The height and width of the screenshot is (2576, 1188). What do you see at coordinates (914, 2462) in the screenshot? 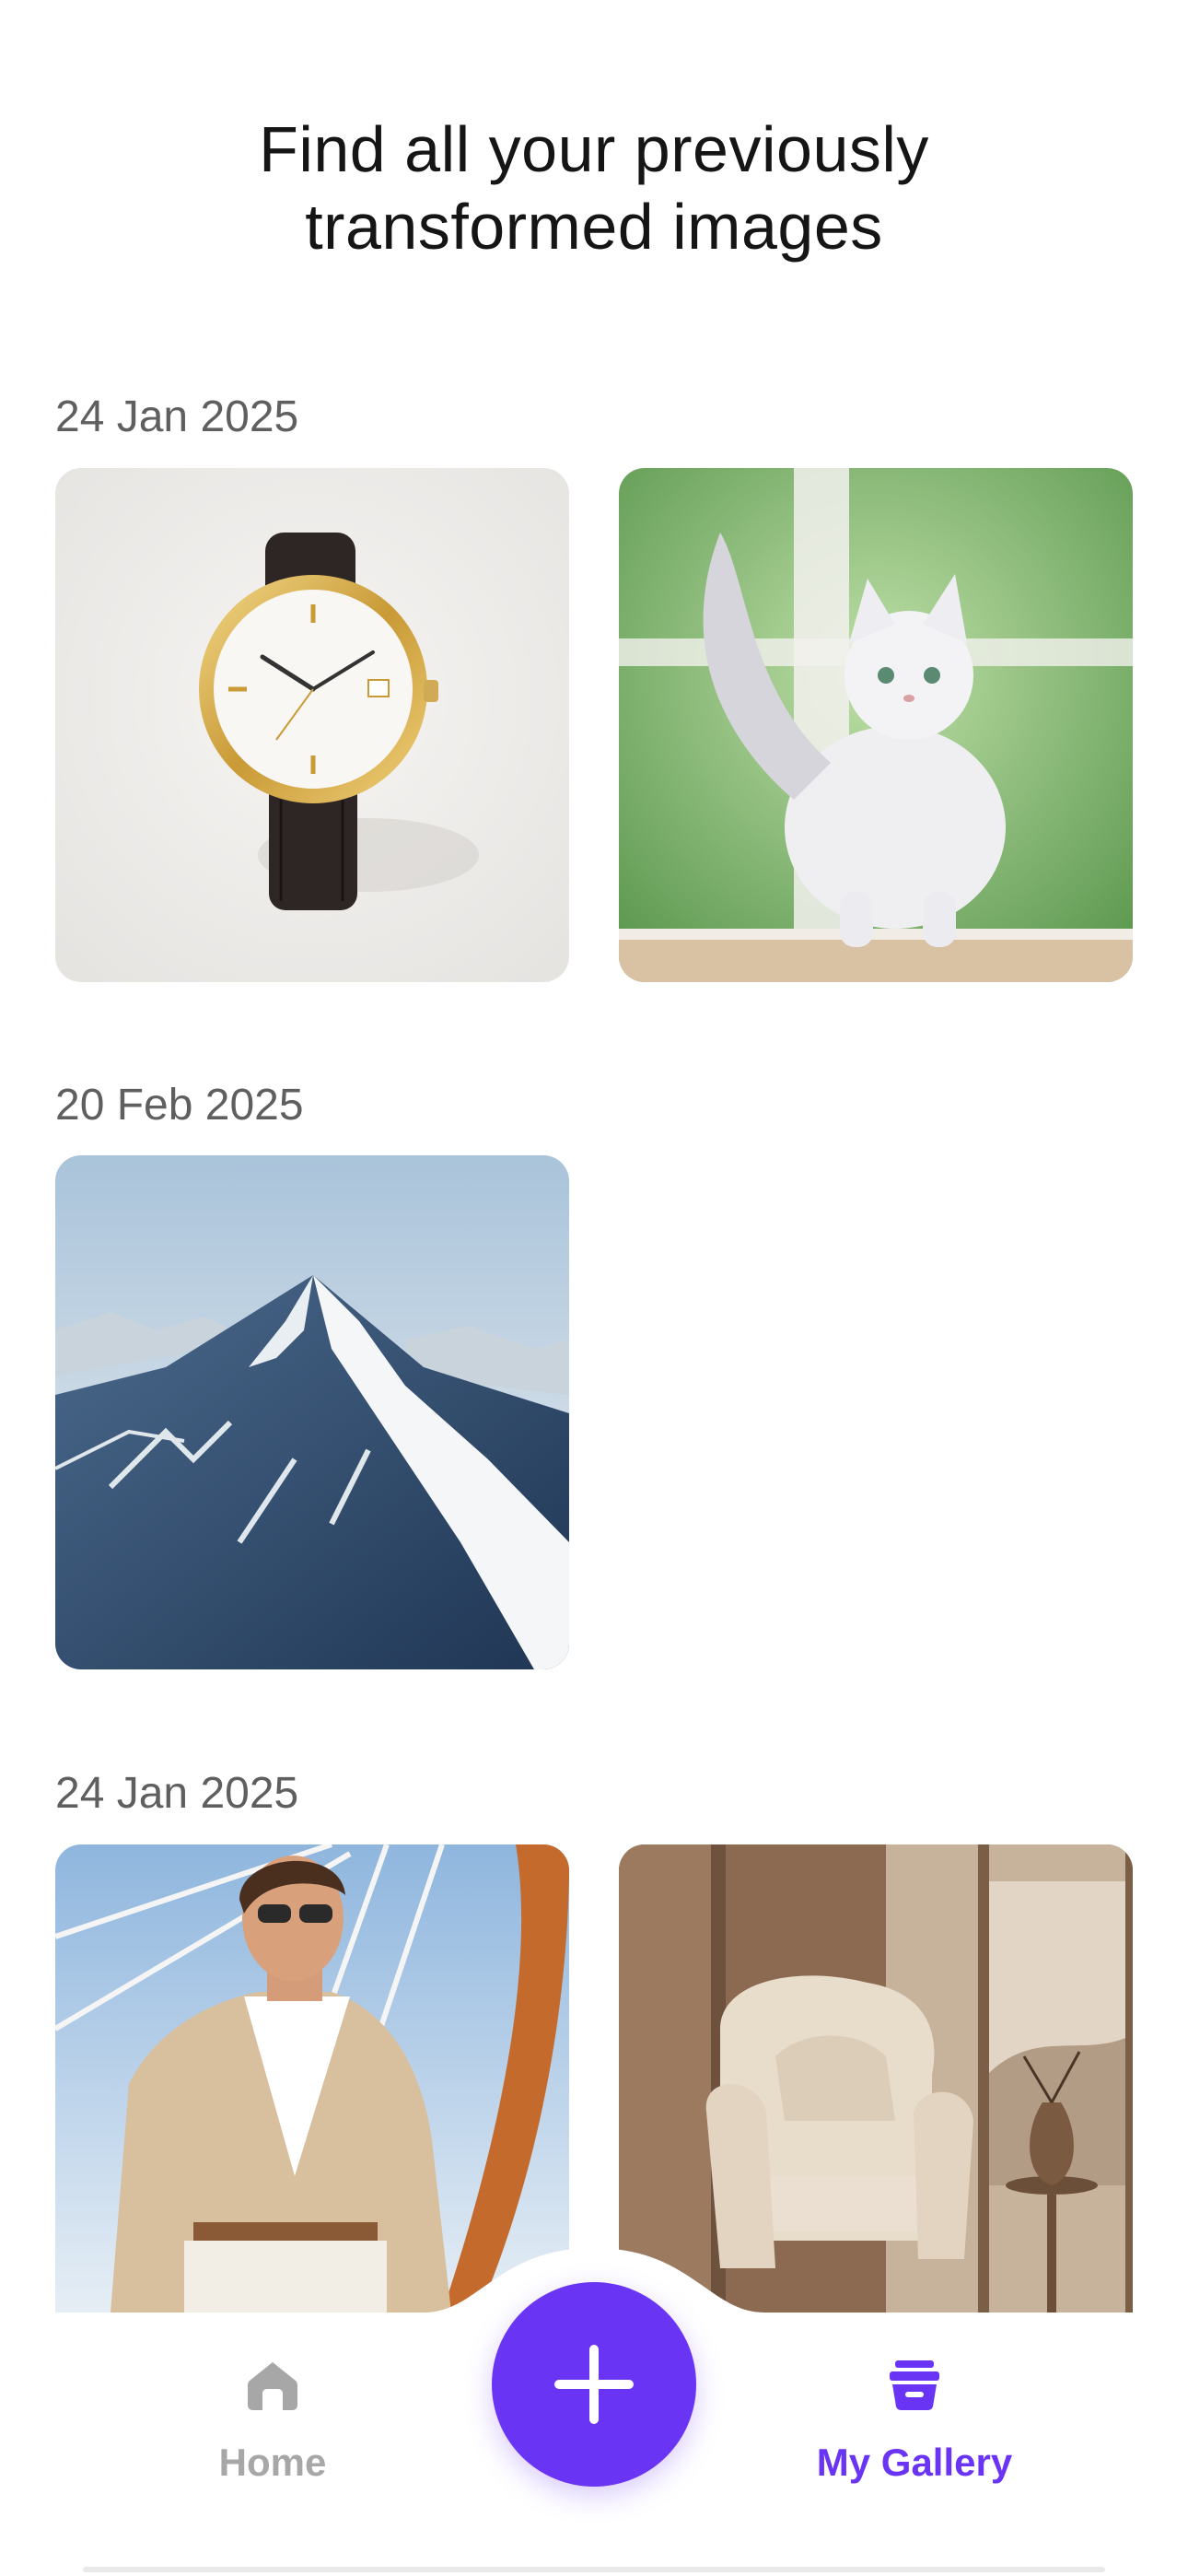
I see `tab-my-gallery-label: My Gallery` at bounding box center [914, 2462].